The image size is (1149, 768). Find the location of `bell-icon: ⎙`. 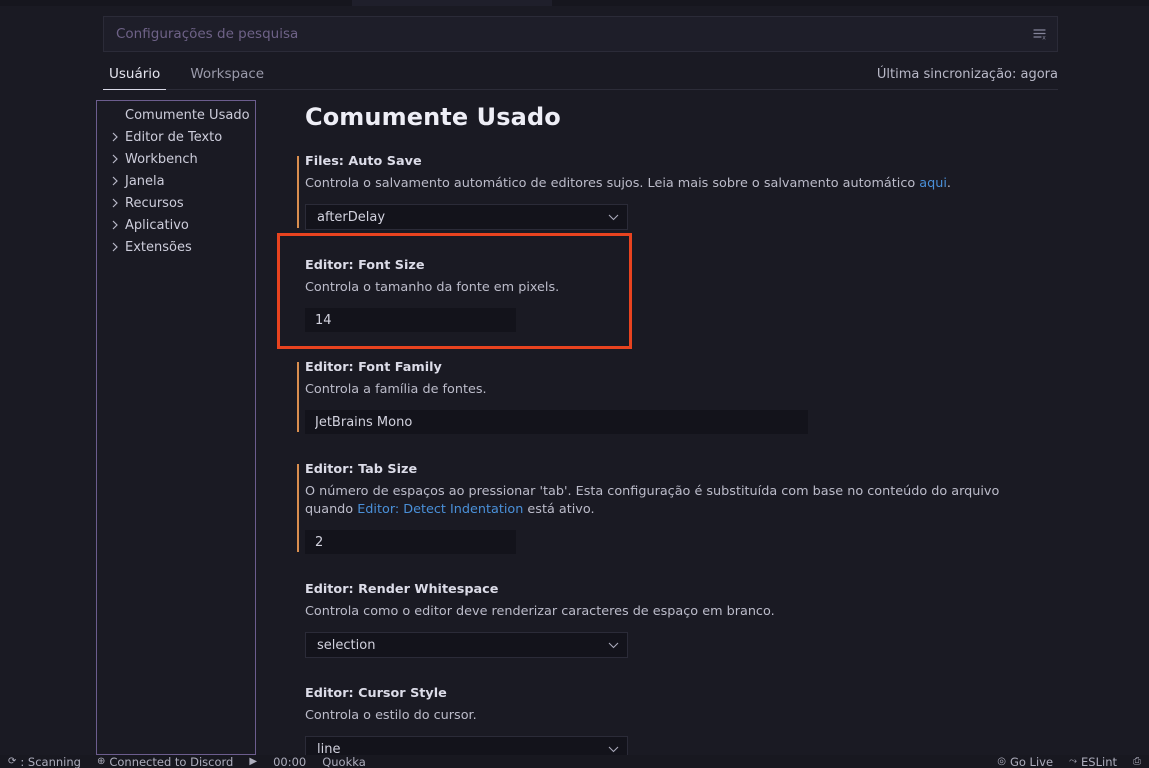

bell-icon: ⎙ is located at coordinates (1137, 761).